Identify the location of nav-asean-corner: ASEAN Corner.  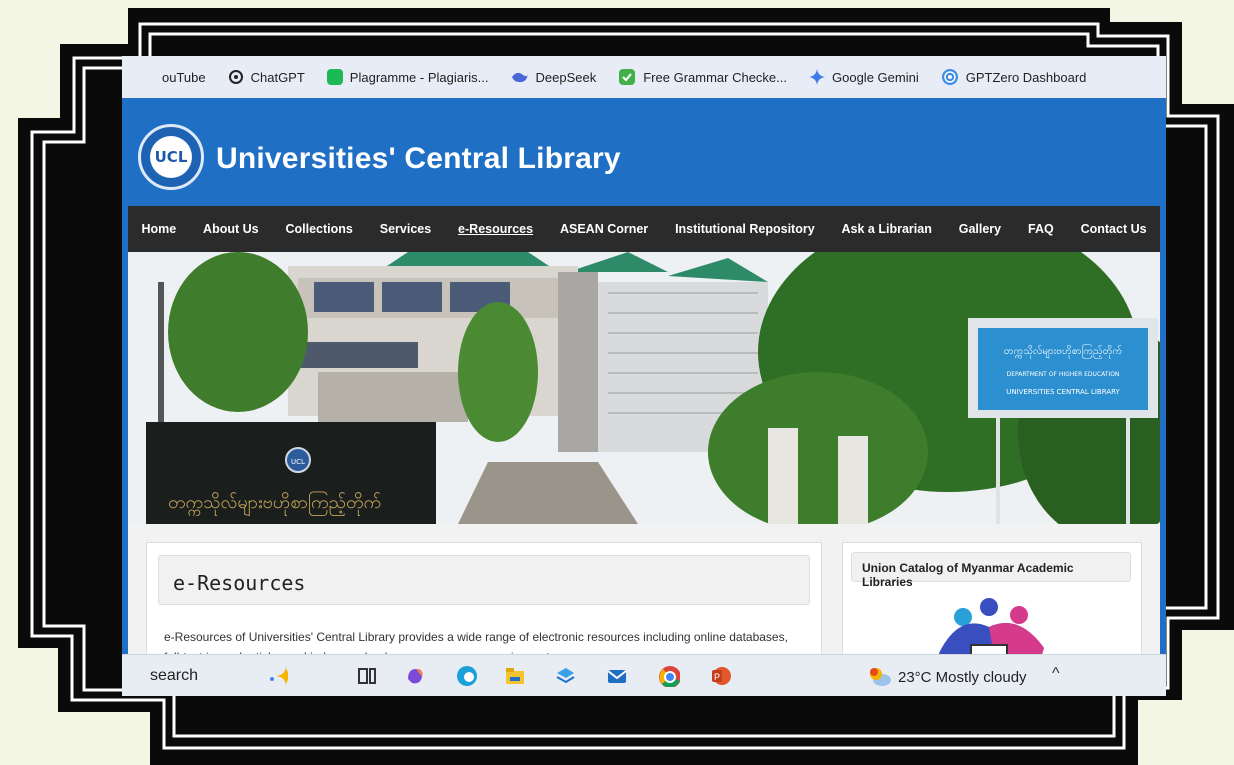
(604, 229).